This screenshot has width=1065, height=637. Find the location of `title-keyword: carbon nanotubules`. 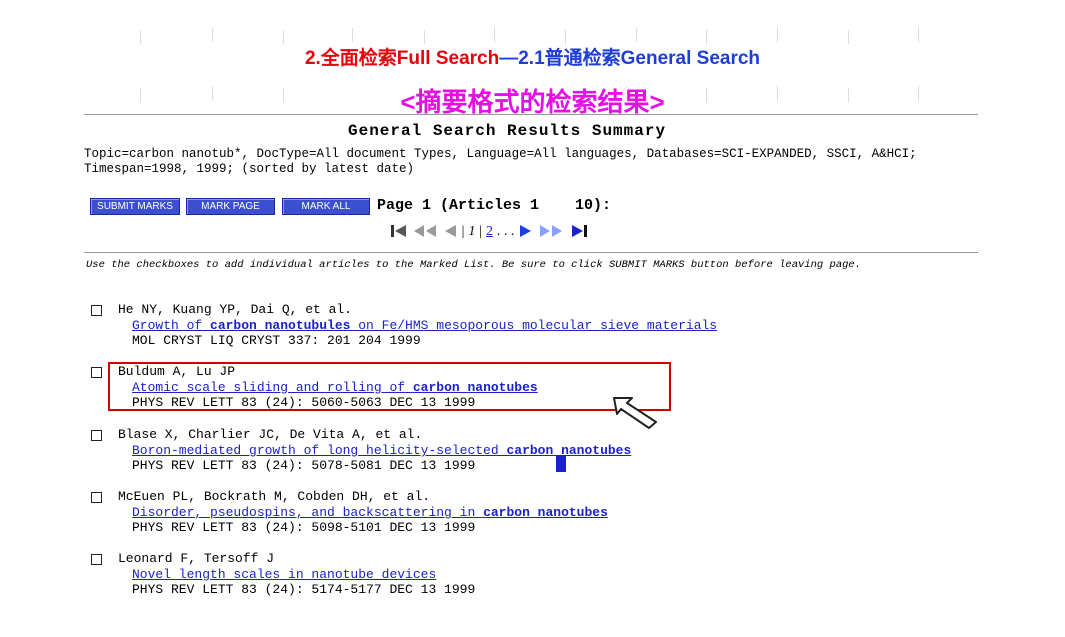

title-keyword: carbon nanotubules is located at coordinates (280, 325).